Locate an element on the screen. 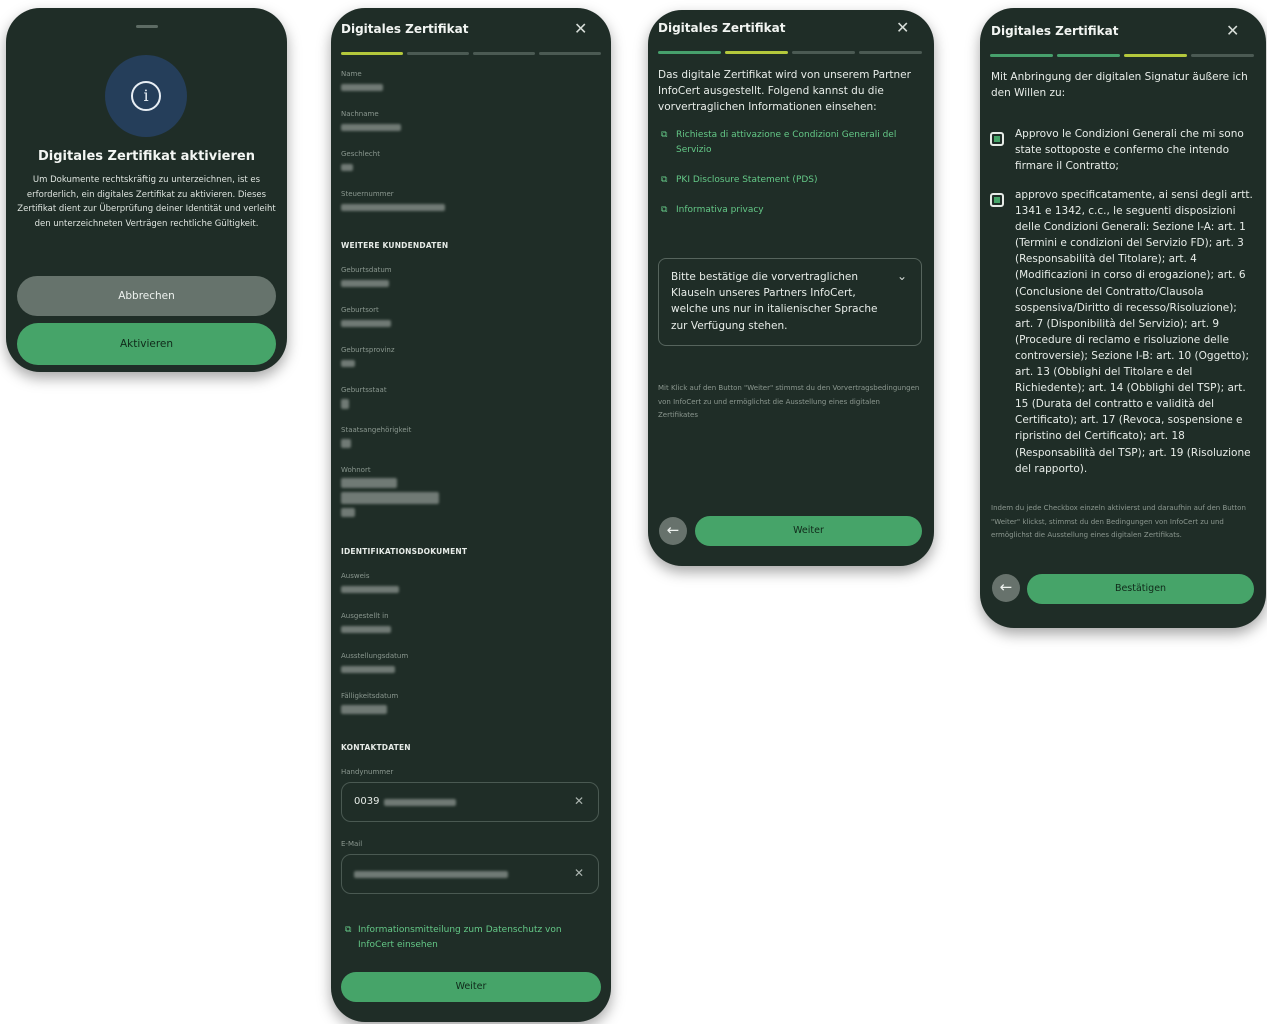 This screenshot has width=1267, height=1024. section-heading: WEITERE KUNDENDATEN is located at coordinates (395, 245).